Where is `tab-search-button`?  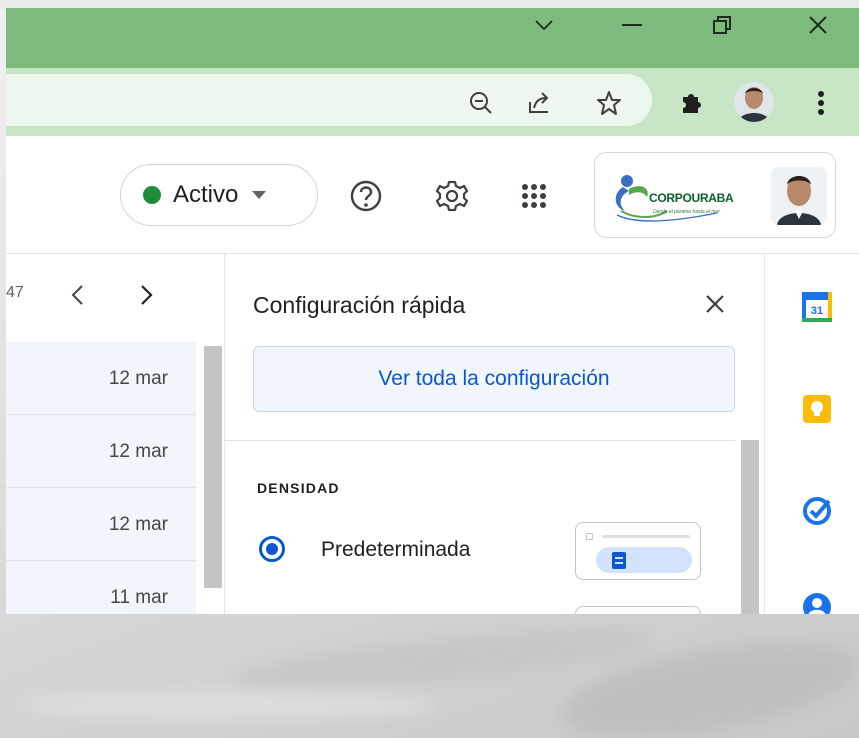 tab-search-button is located at coordinates (544, 25).